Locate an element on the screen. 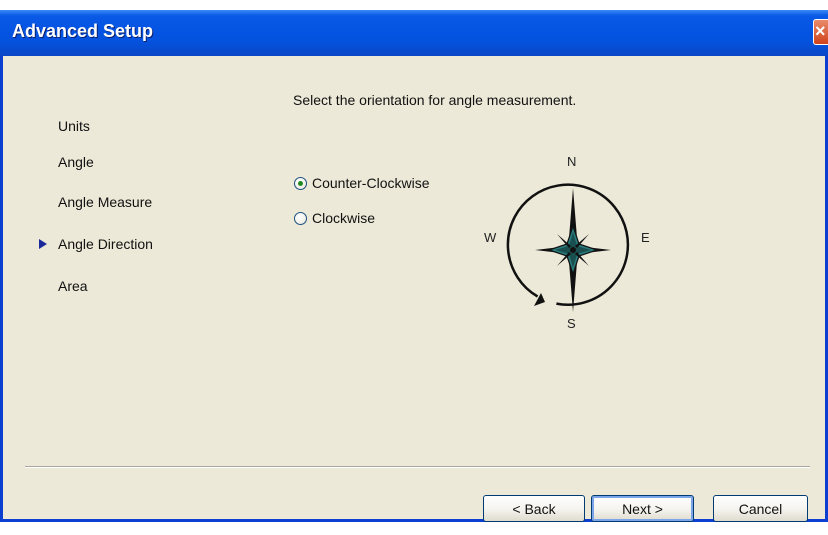  nav-item-units: Units is located at coordinates (74, 126).